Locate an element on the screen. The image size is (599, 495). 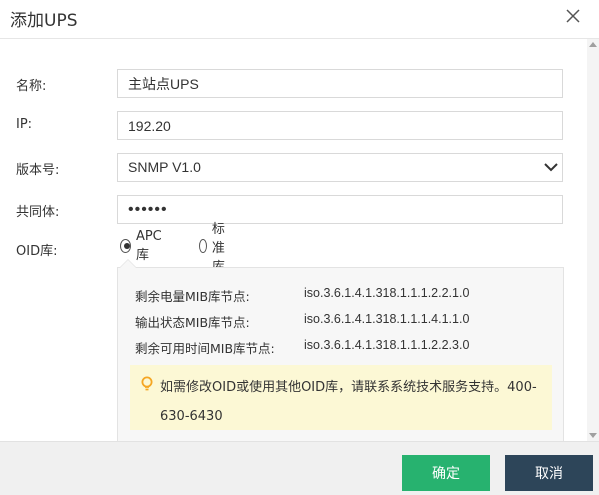
lightbulb-icon is located at coordinates (147, 386).